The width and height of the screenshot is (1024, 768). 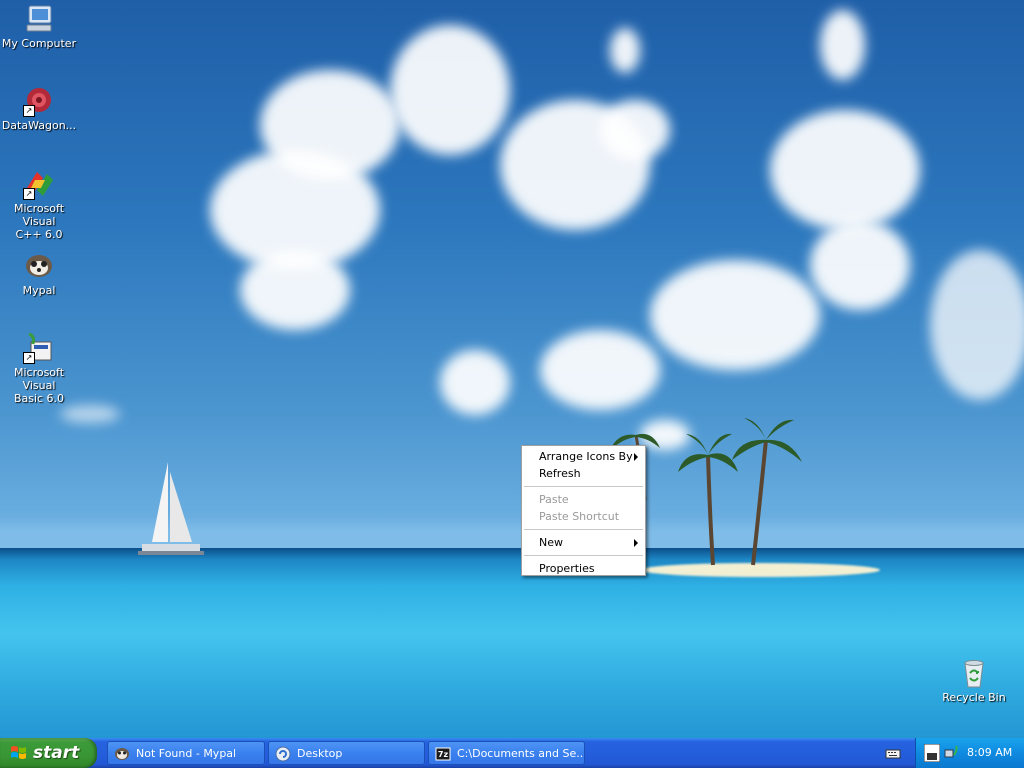 I want to click on taskbar-button-label: Desktop, so click(x=320, y=753).